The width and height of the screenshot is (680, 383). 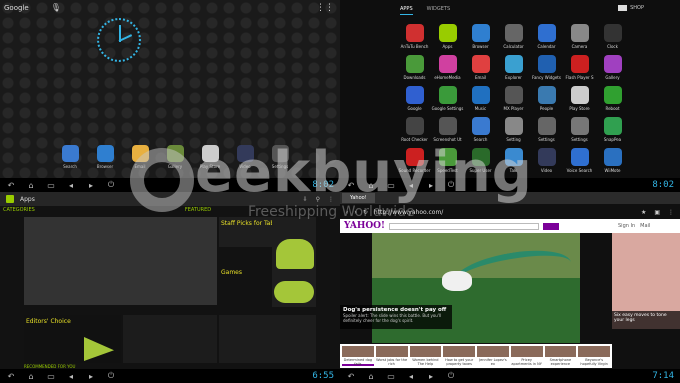 What do you see at coordinates (579, 108) in the screenshot?
I see `app-label: Play Store` at bounding box center [579, 108].